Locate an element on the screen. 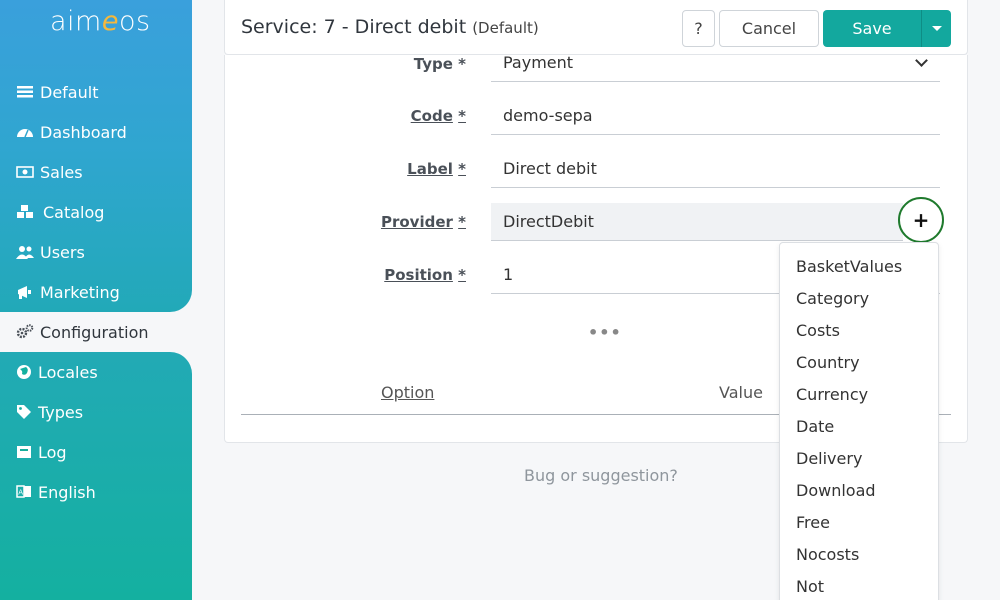 This screenshot has height=600, width=1000. sidebar-item-label: English is located at coordinates (67, 492).